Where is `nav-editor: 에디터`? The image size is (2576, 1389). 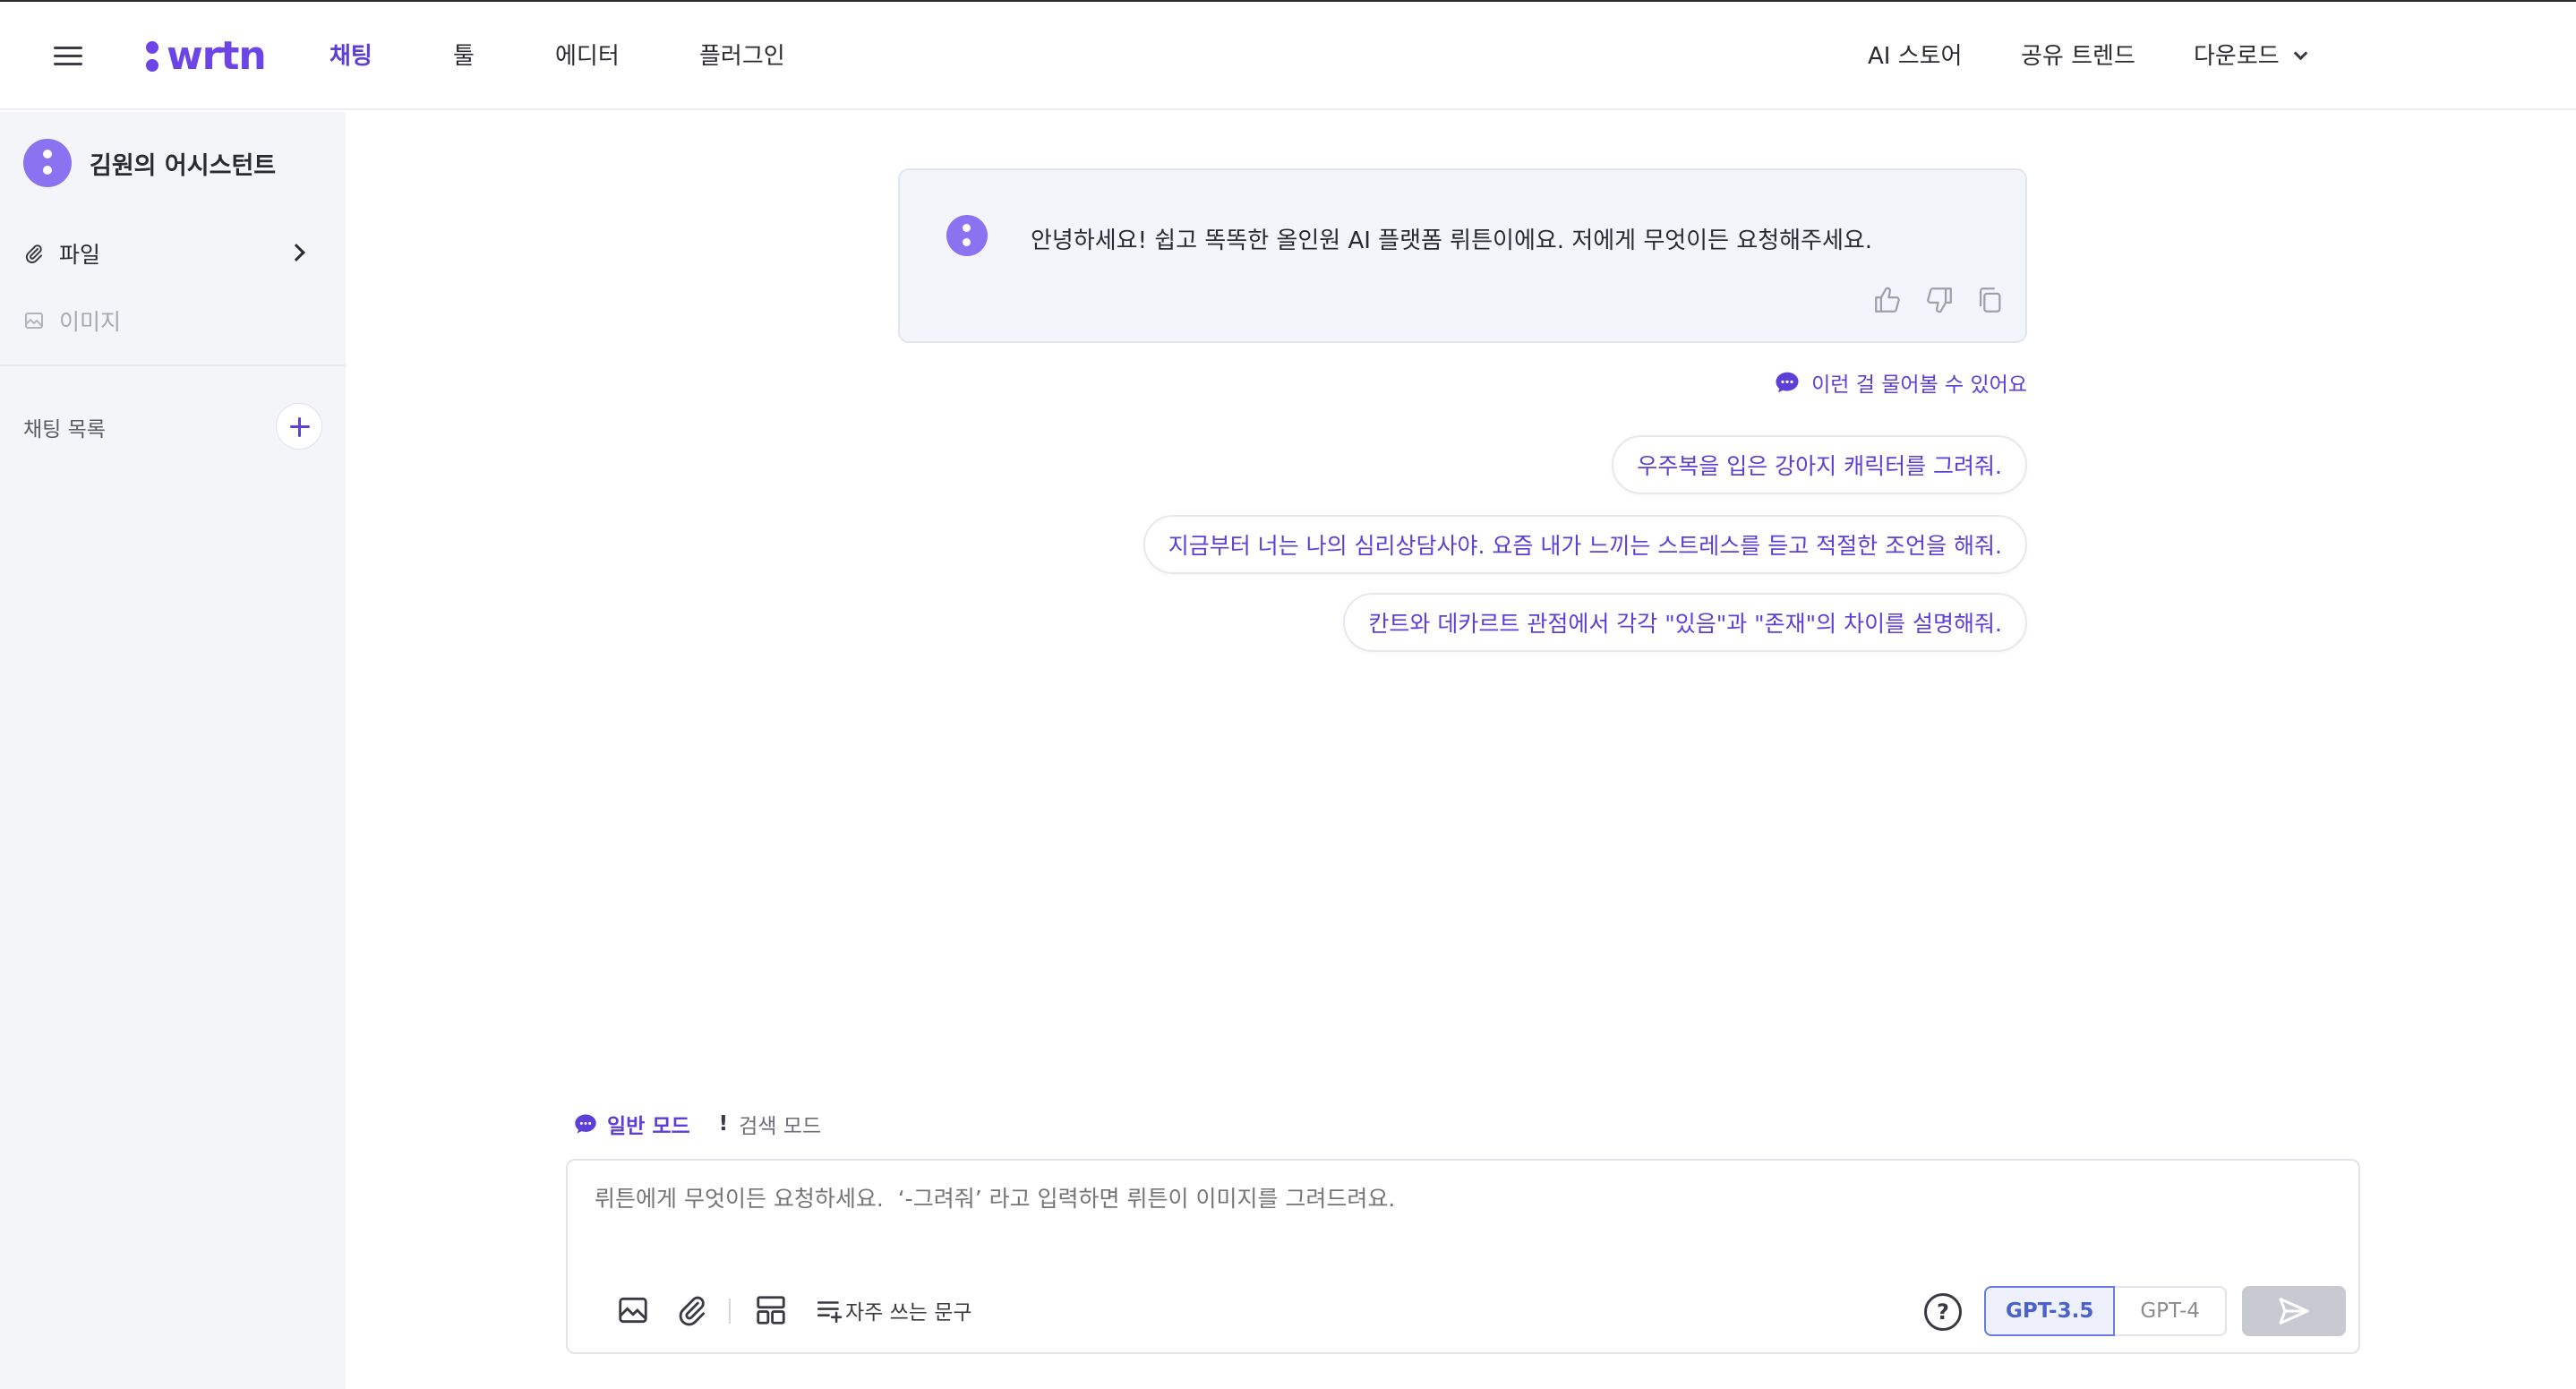 nav-editor: 에디터 is located at coordinates (587, 54).